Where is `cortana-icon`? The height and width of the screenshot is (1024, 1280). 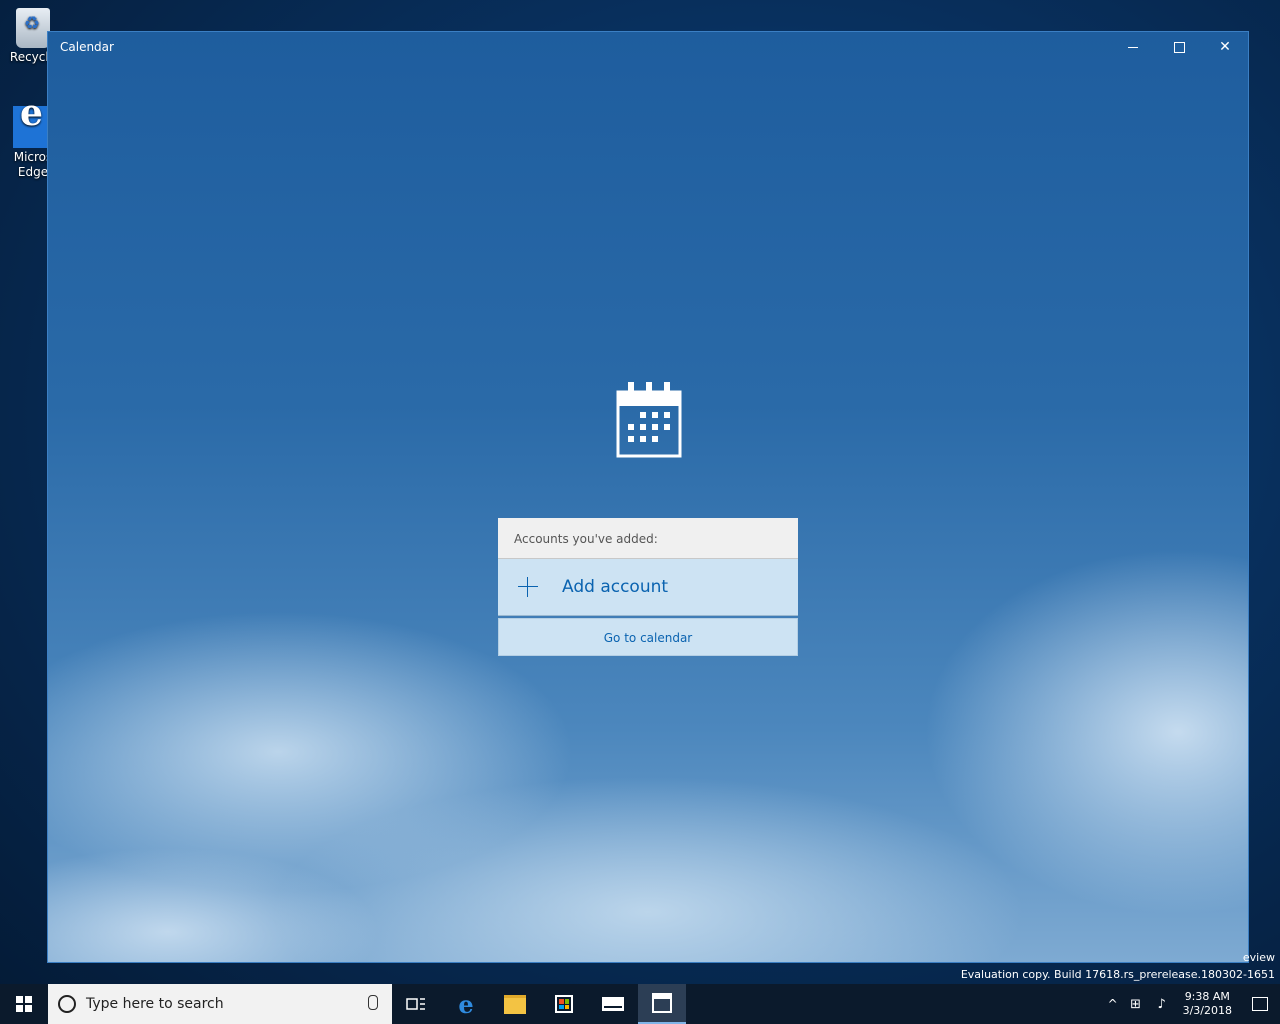
cortana-icon is located at coordinates (67, 1004).